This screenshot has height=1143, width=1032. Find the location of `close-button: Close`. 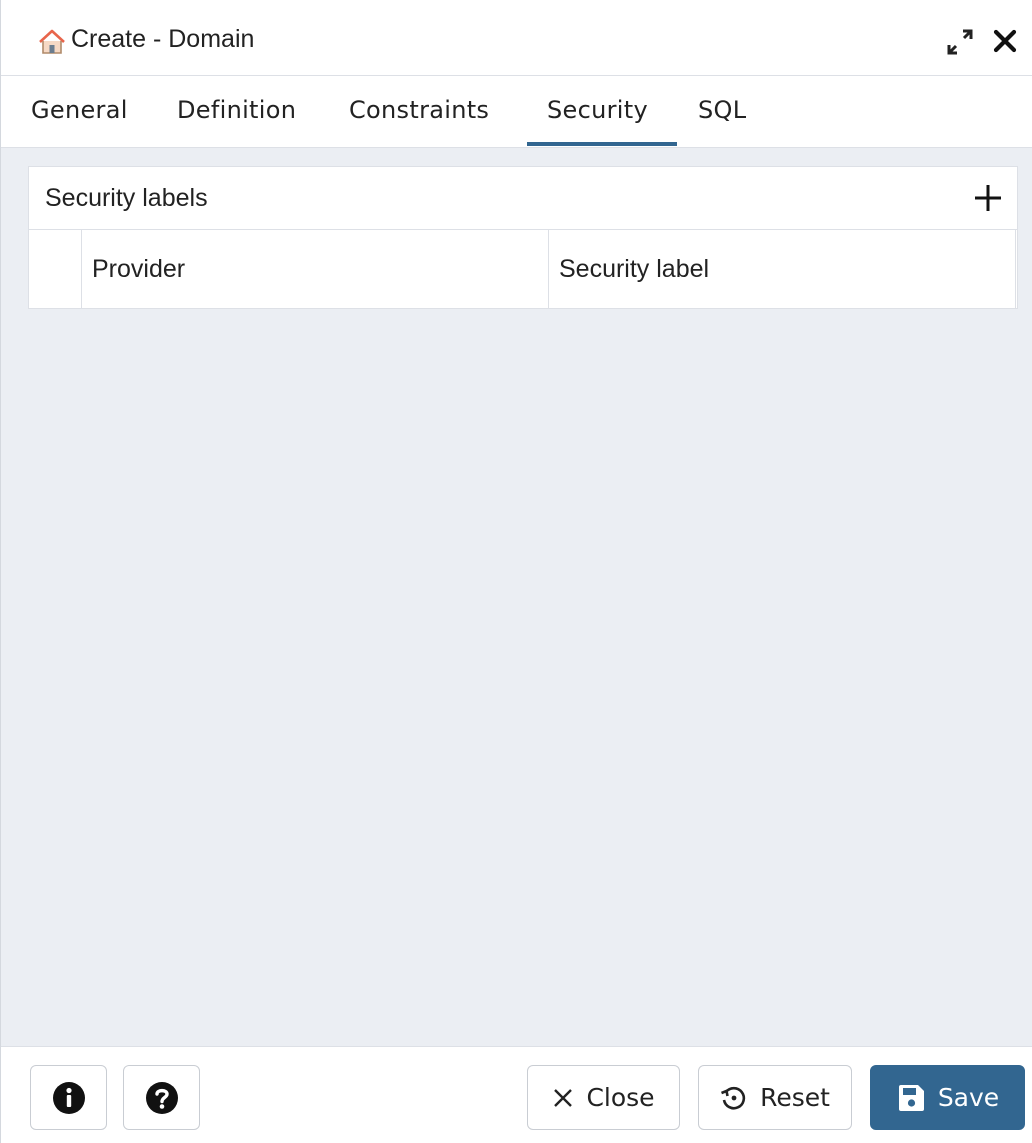

close-button: Close is located at coordinates (603, 1097).